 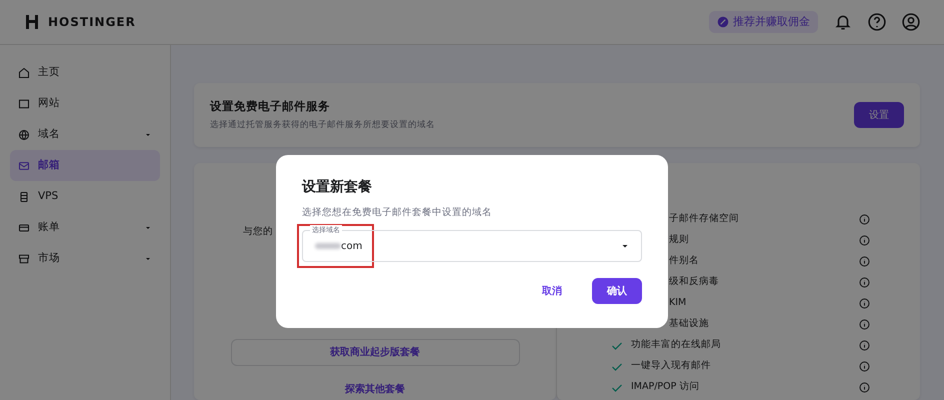 I want to click on card-text: 与您的, so click(x=258, y=232).